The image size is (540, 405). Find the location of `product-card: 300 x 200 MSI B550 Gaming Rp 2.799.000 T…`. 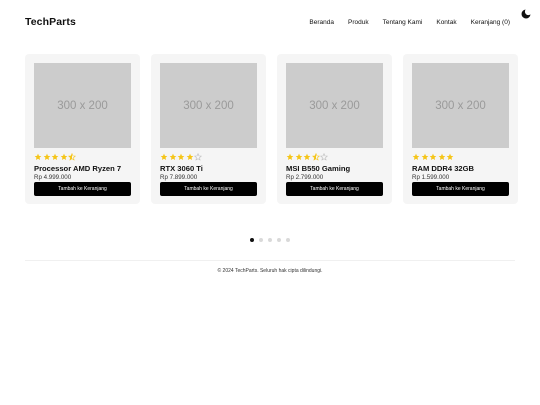

product-card: 300 x 200 MSI B550 Gaming Rp 2.799.000 T… is located at coordinates (334, 129).